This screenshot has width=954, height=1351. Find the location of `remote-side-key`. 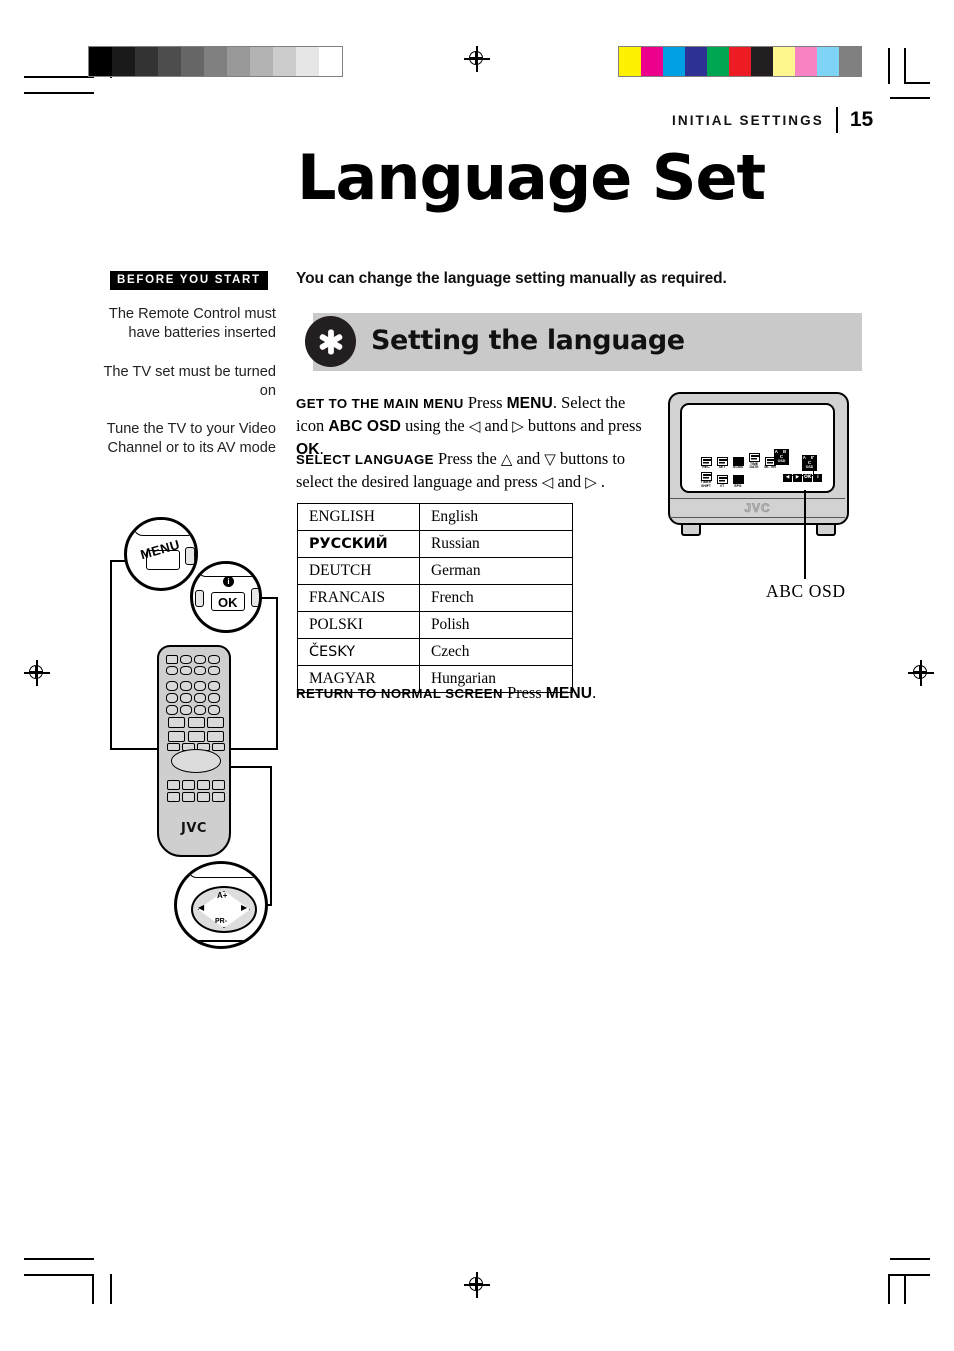

remote-side-key is located at coordinates (190, 556).